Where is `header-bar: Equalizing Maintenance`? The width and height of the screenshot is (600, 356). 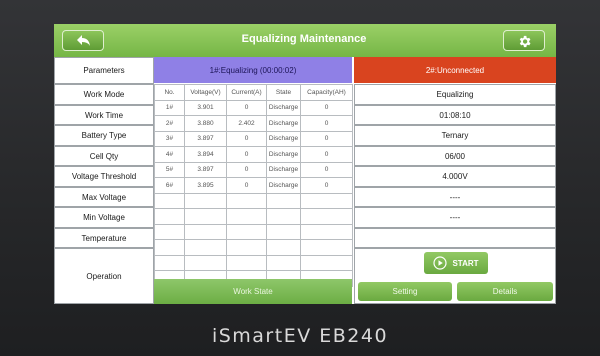
header-bar: Equalizing Maintenance is located at coordinates (305, 40).